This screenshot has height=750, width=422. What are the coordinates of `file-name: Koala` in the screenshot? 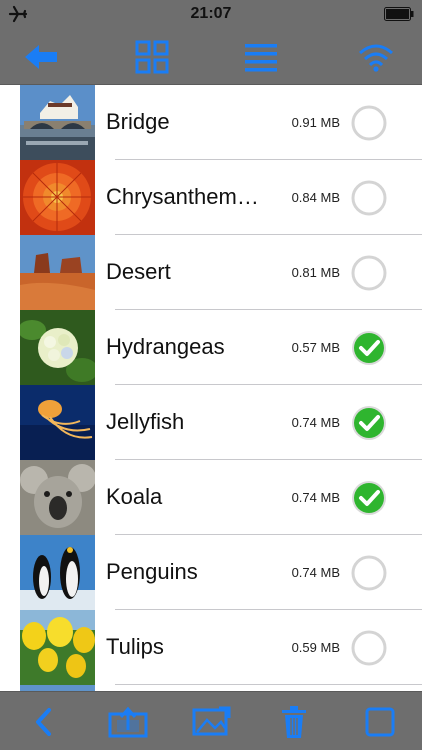 It's located at (134, 496).